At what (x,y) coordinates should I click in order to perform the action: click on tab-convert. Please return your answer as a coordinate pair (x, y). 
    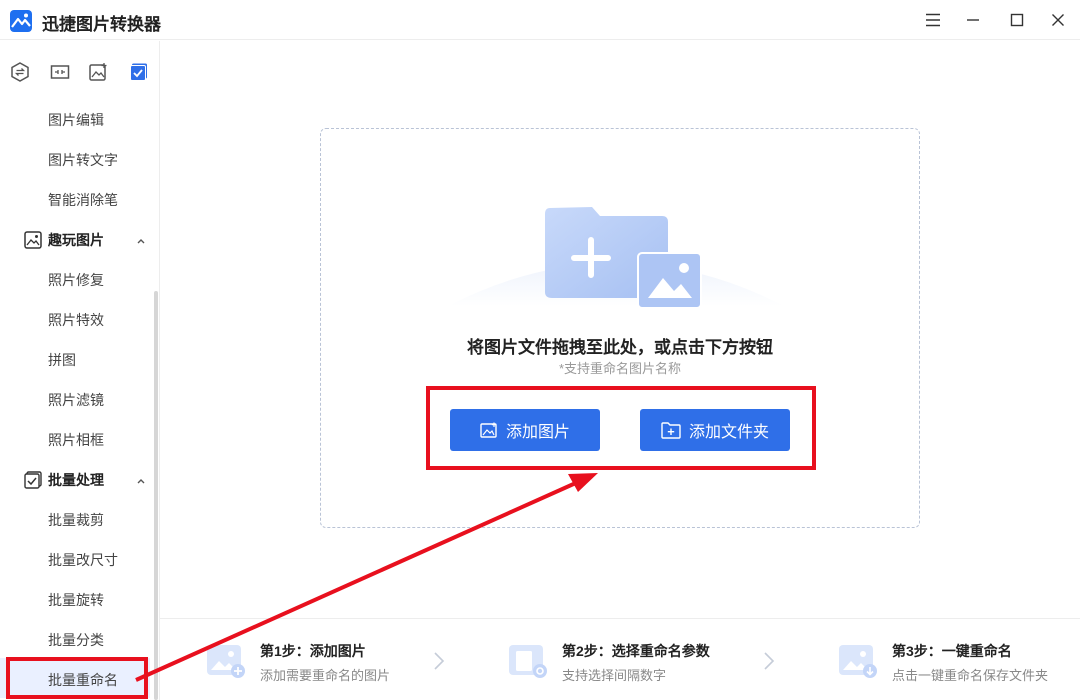
    Looking at the image, I should click on (20, 72).